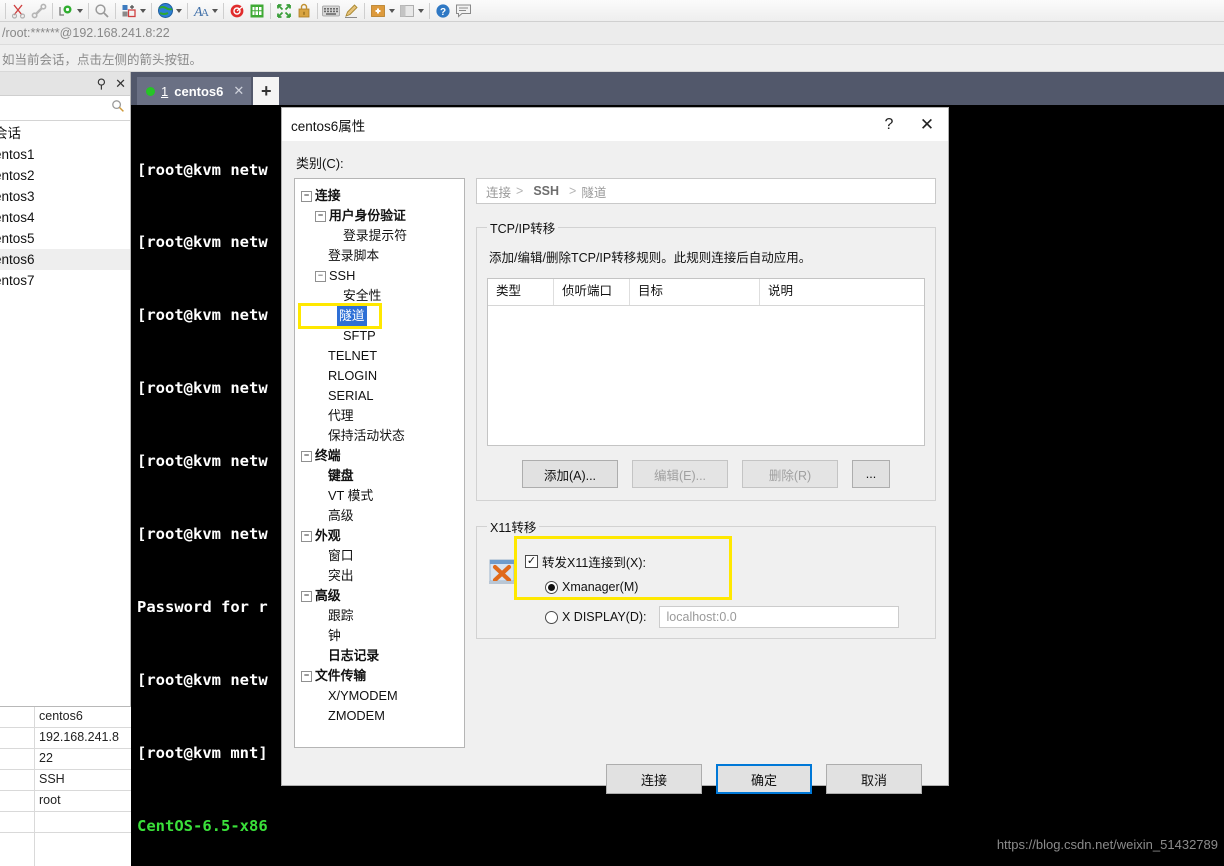 This screenshot has height=866, width=1224. What do you see at coordinates (237, 11) in the screenshot?
I see `record-icon` at bounding box center [237, 11].